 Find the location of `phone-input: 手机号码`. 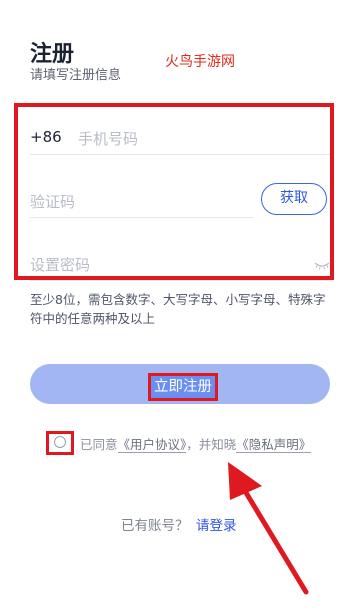

phone-input: 手机号码 is located at coordinates (108, 138).